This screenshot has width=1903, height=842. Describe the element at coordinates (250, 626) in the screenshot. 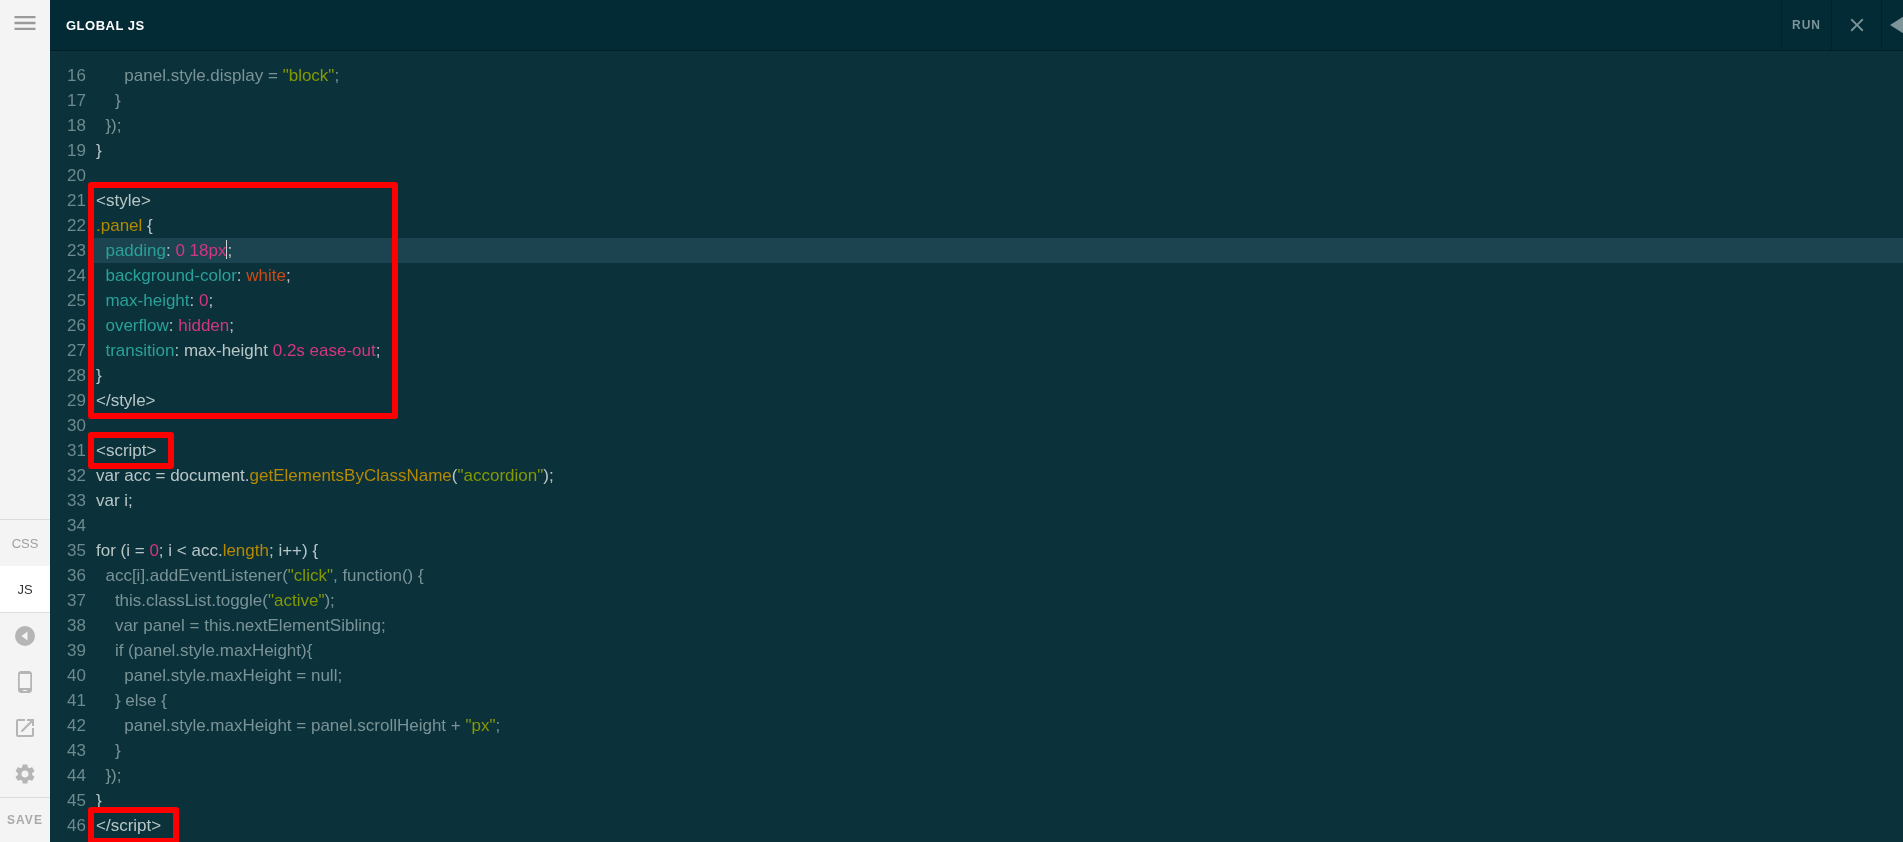

I see `code-line: var panel = this.nextElementSibling;` at that location.